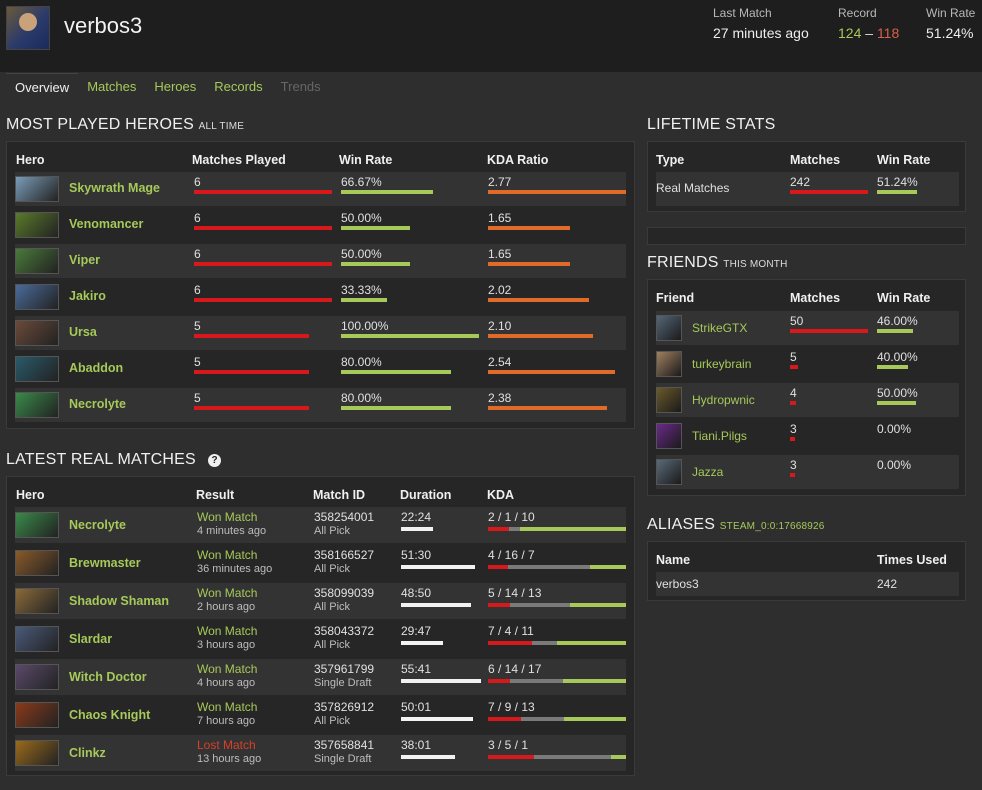 The width and height of the screenshot is (982, 790). What do you see at coordinates (320, 333) in the screenshot?
I see `hero-row: Ursa 5 100.00% 2.10` at bounding box center [320, 333].